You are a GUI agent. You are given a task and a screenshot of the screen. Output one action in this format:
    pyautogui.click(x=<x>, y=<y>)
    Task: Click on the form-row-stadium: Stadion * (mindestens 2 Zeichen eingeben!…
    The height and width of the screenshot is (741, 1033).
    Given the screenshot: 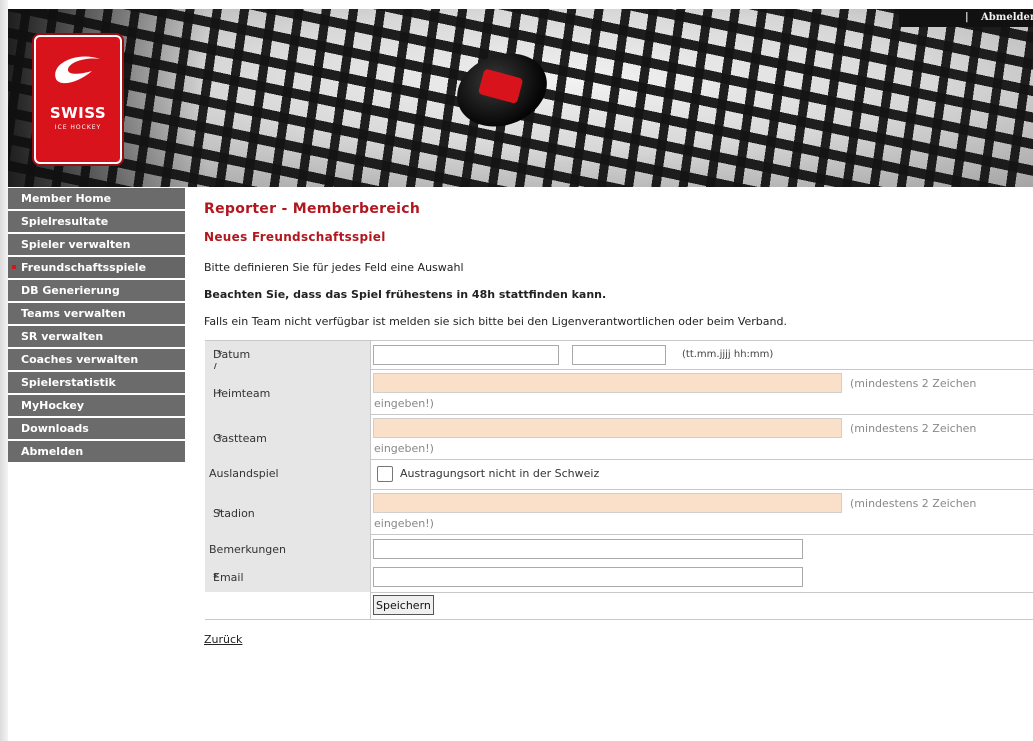 What is the action you would take?
    pyautogui.click(x=619, y=512)
    